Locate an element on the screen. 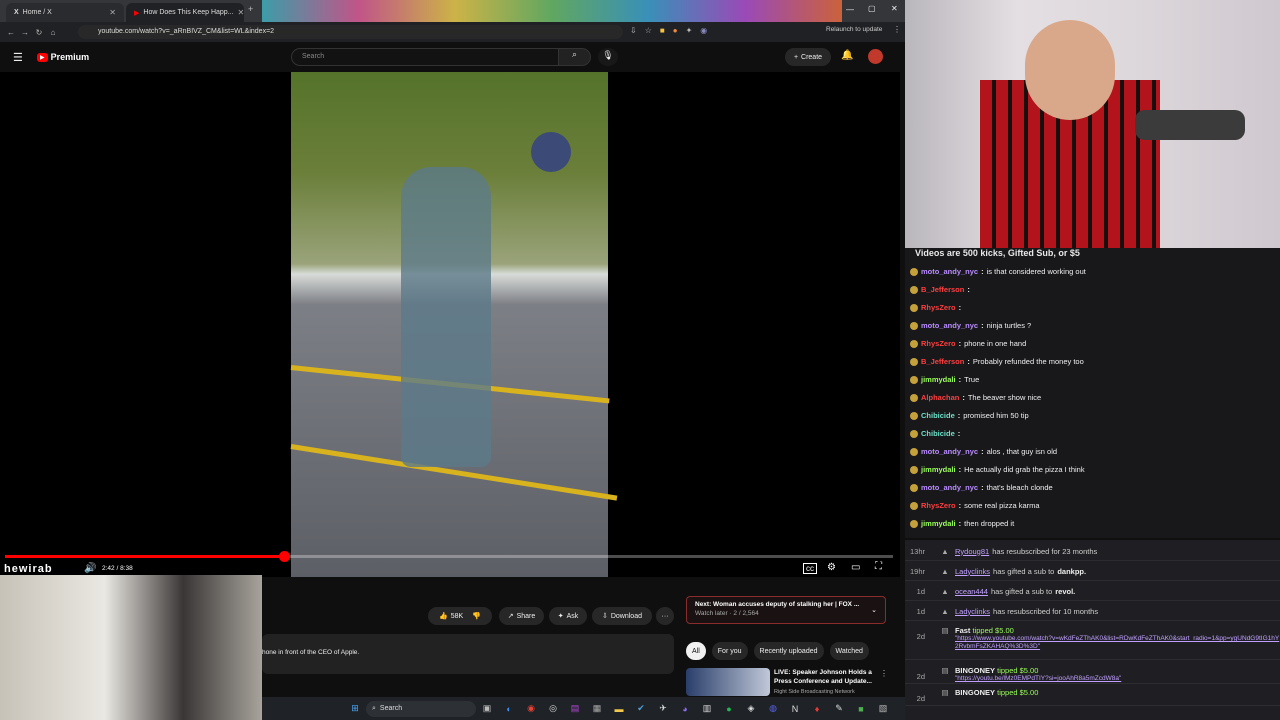 The height and width of the screenshot is (720, 1280). event-user: Rydoug81 is located at coordinates (972, 551).